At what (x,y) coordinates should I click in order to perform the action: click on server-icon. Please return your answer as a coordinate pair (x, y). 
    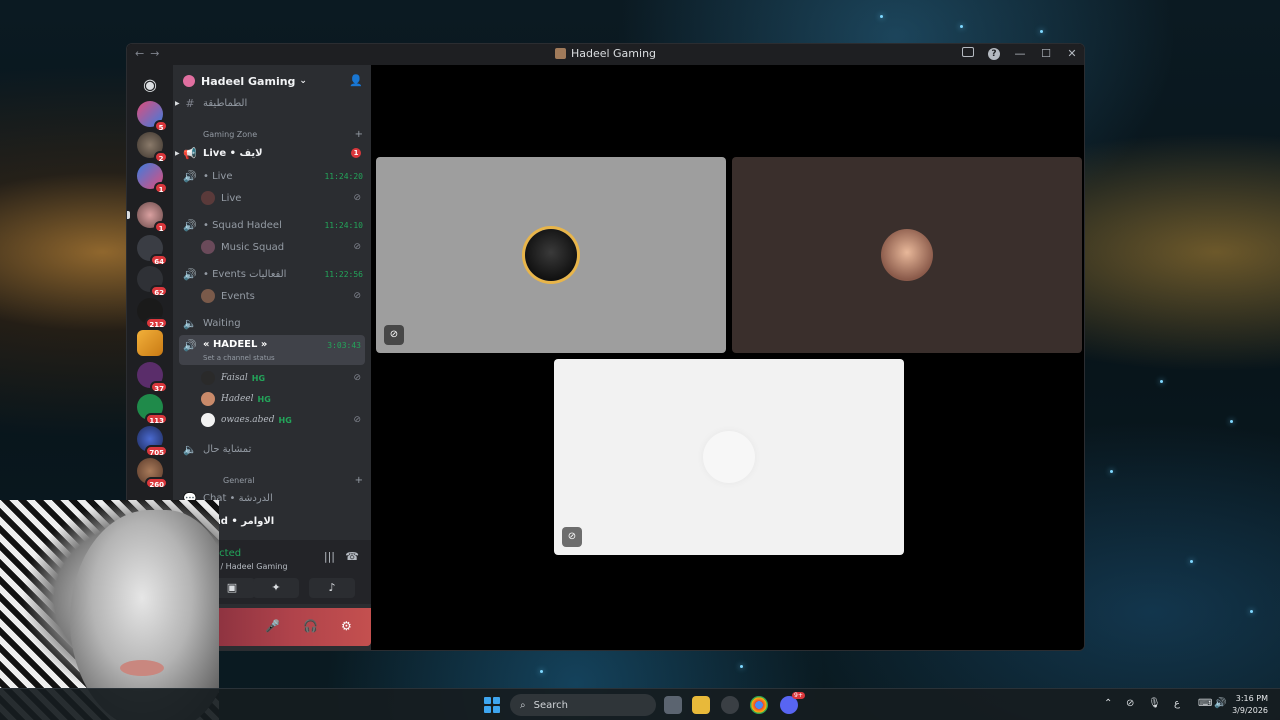
    Looking at the image, I should click on (189, 81).